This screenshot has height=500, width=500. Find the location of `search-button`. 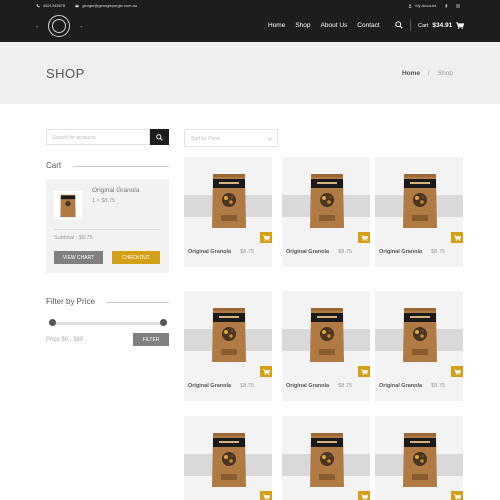

search-button is located at coordinates (159, 137).